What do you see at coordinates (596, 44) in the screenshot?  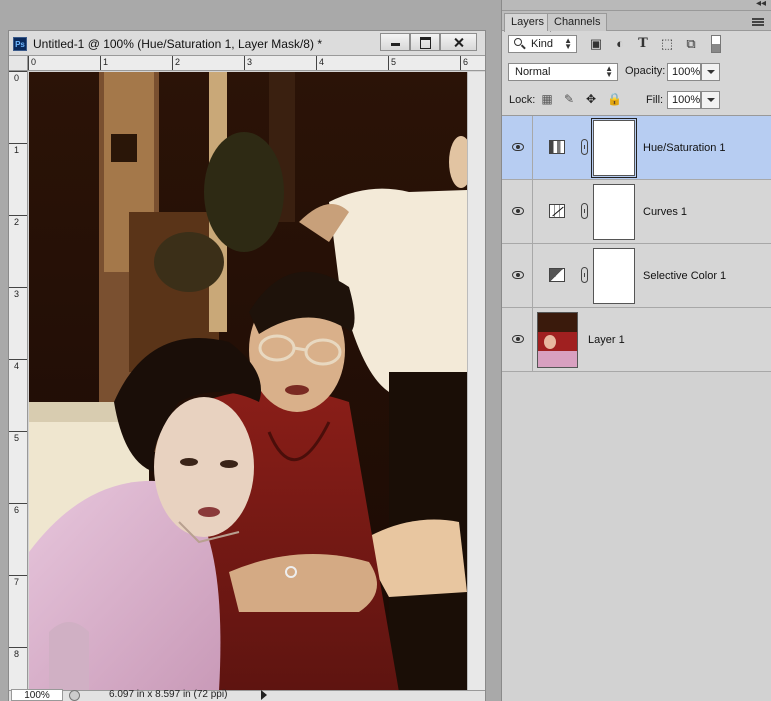 I see `image-filter-icon: ▣` at bounding box center [596, 44].